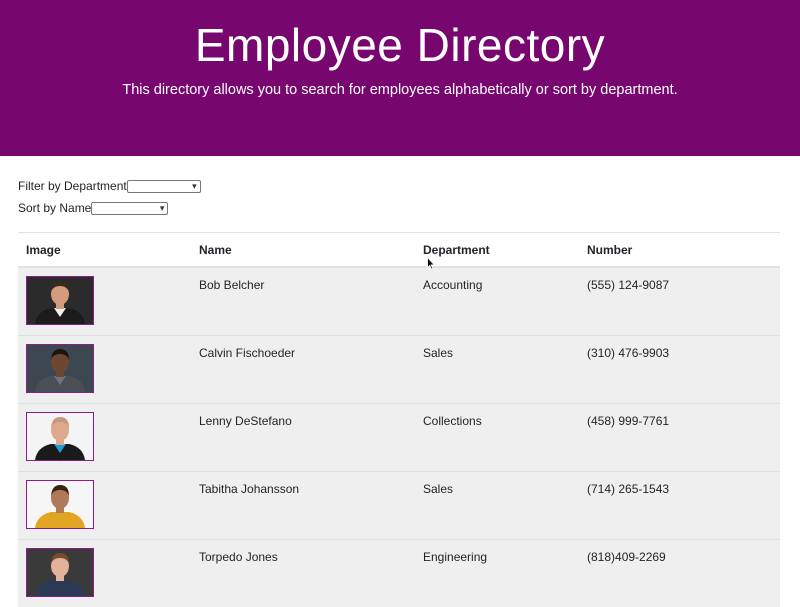 This screenshot has height=607, width=800. I want to click on employee-name: Calvin Fischoeder, so click(303, 370).